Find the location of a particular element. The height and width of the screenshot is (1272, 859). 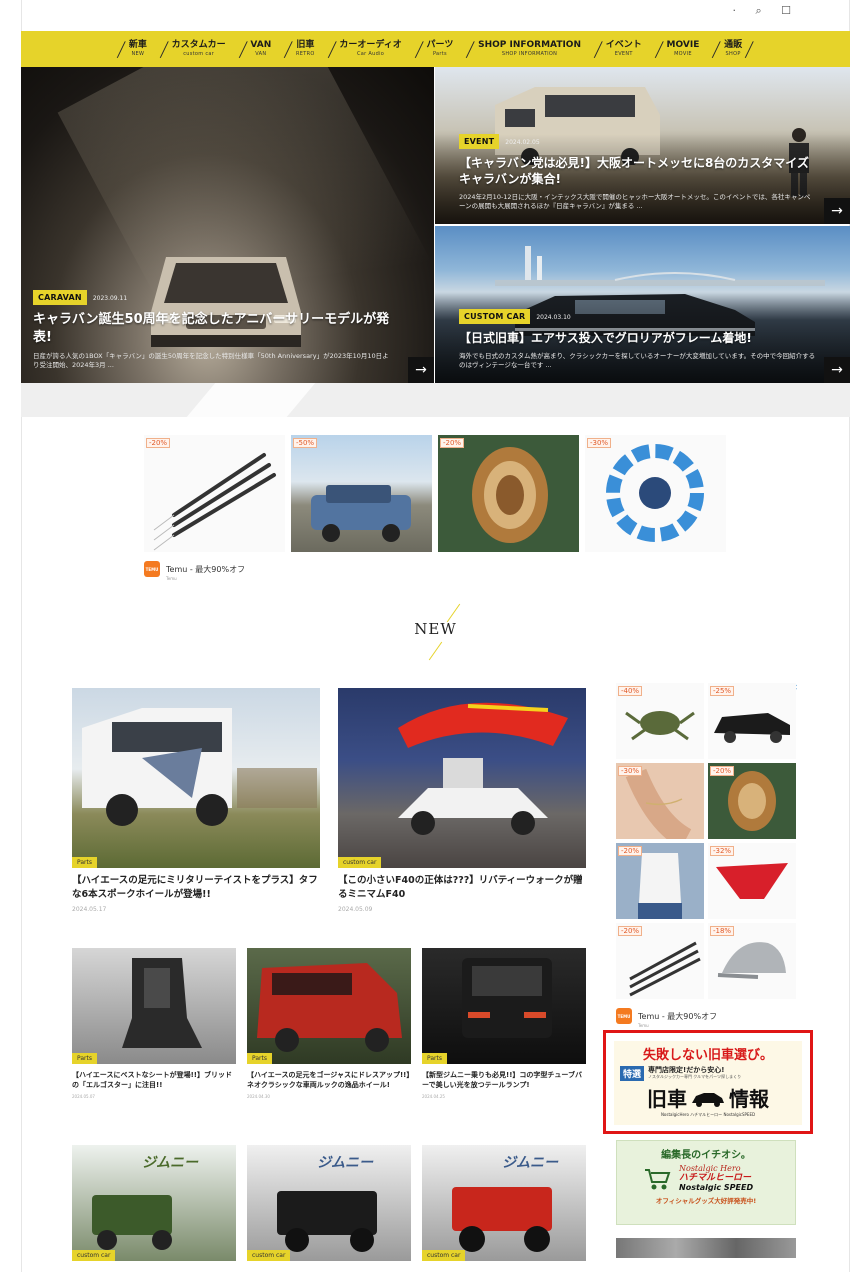

discount-badge: -25% is located at coordinates (722, 691).